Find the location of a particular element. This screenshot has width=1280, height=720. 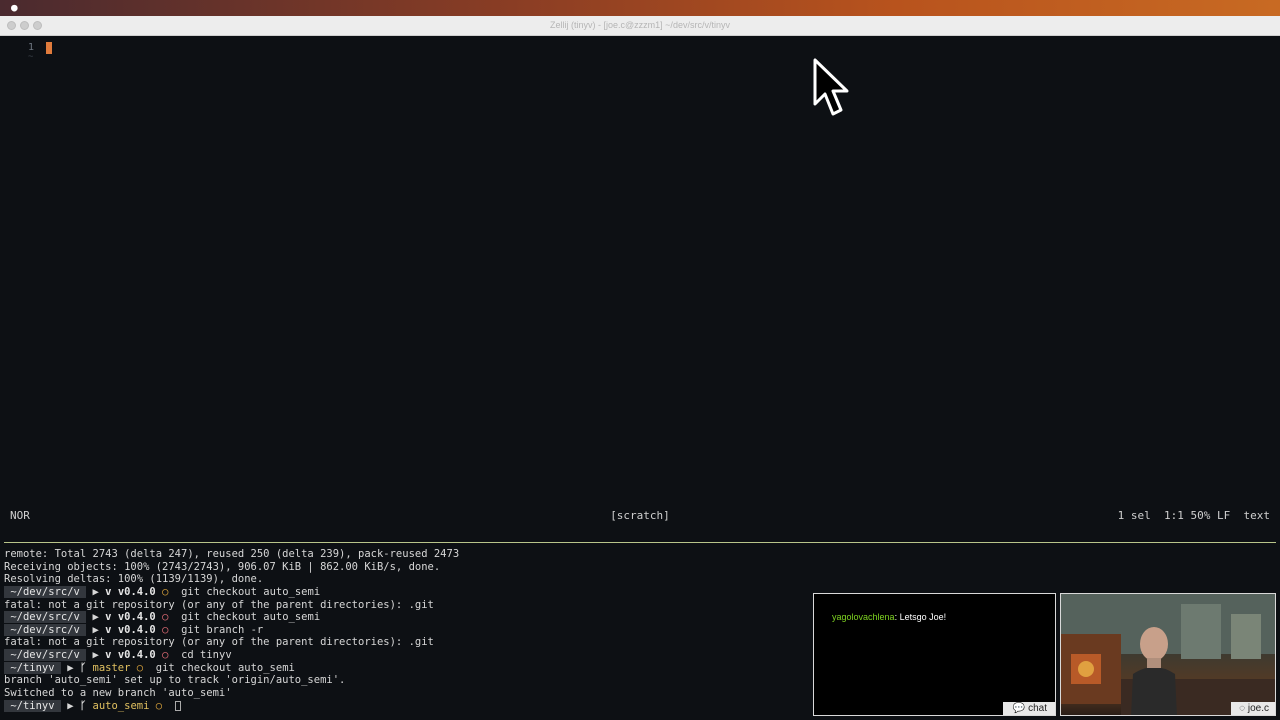

apple-menu-icon: ● is located at coordinates (18, 8).